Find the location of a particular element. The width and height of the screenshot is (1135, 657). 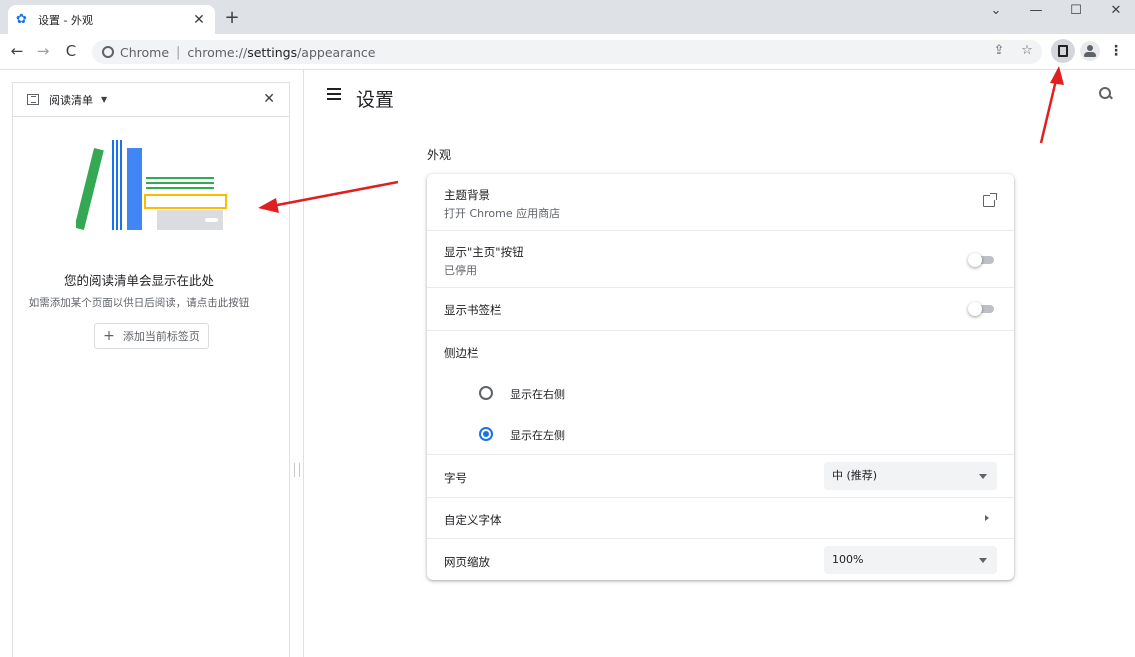

profile-avatar is located at coordinates (1090, 51).